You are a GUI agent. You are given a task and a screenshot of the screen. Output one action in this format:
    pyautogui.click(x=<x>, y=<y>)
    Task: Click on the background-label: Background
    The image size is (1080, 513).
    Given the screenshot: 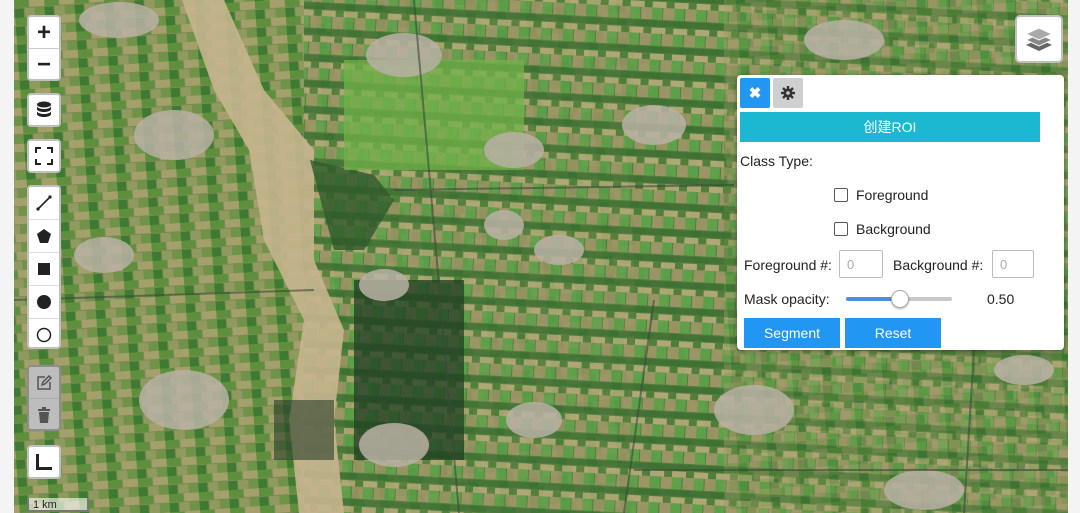 What is the action you would take?
    pyautogui.click(x=893, y=229)
    